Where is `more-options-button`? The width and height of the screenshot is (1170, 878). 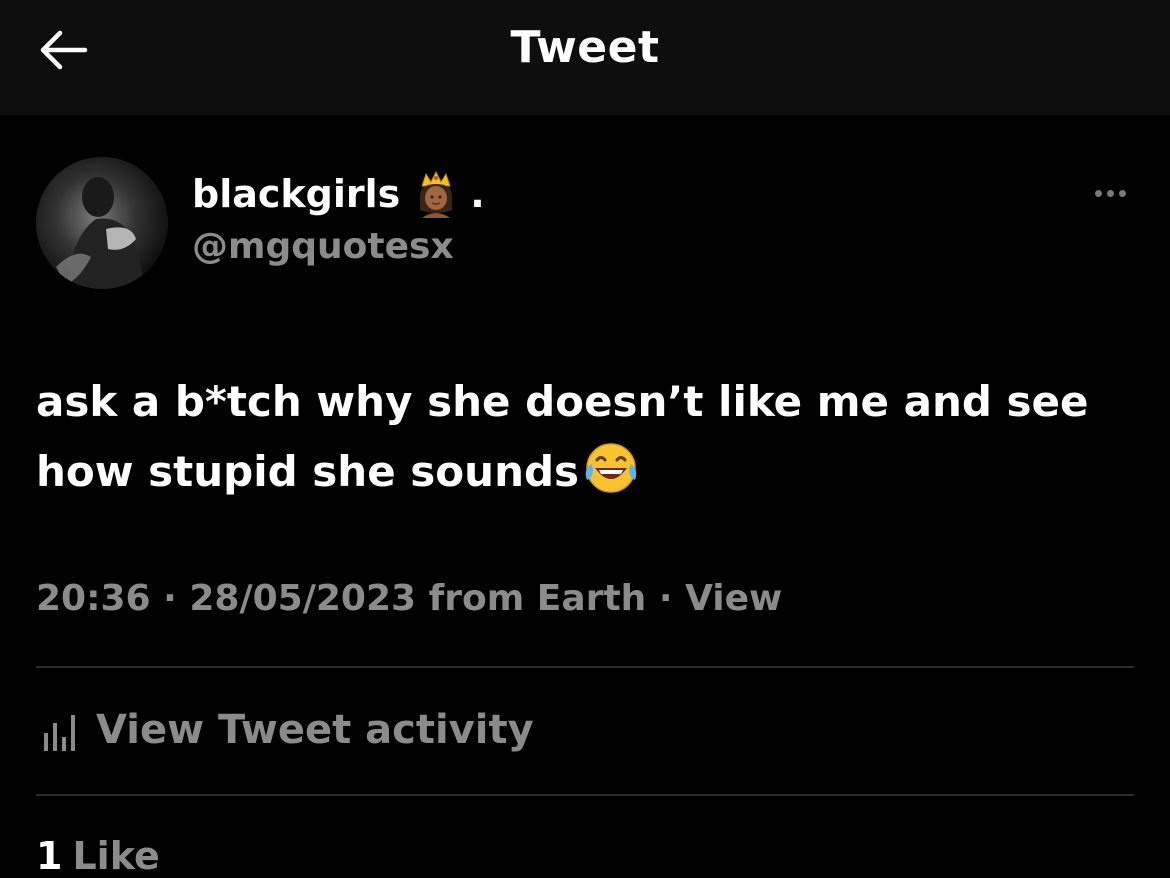 more-options-button is located at coordinates (1110, 193).